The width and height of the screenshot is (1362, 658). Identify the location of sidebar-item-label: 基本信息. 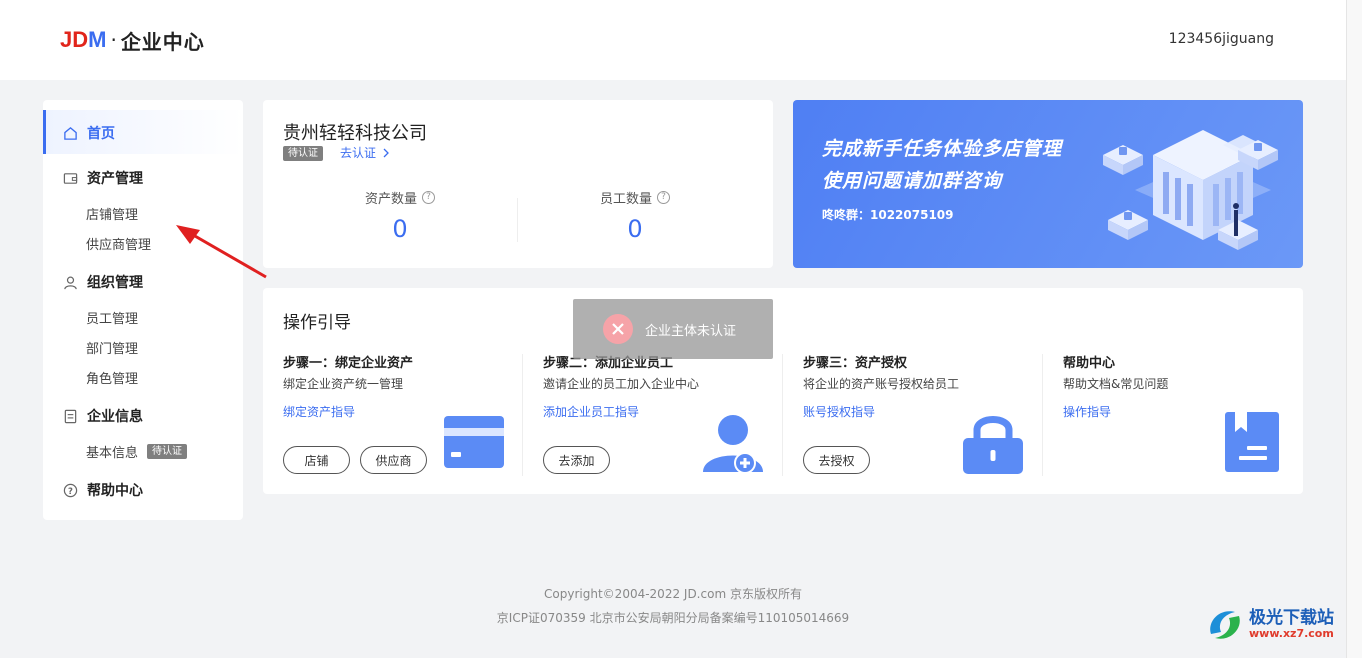
(112, 453).